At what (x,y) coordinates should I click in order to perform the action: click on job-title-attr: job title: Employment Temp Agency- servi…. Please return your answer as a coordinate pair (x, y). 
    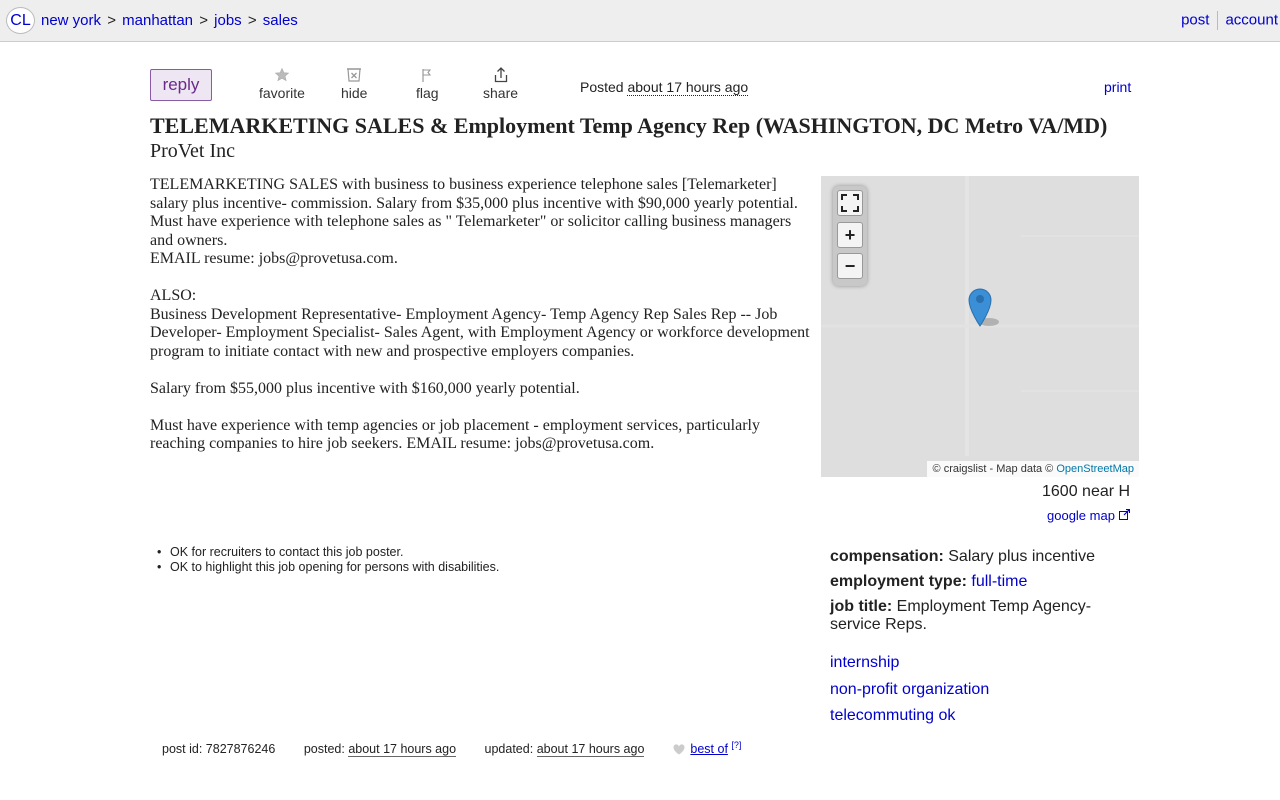
    Looking at the image, I should click on (961, 615).